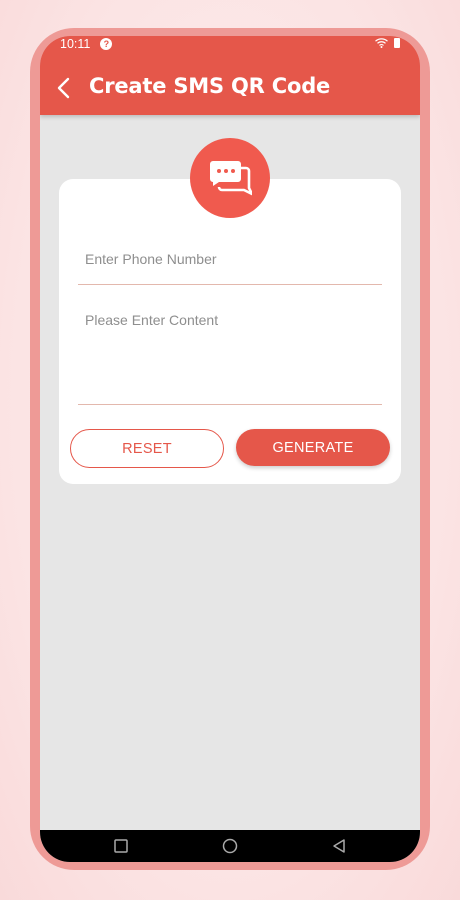 The height and width of the screenshot is (900, 460). Describe the element at coordinates (230, 404) in the screenshot. I see `content-underline` at that location.